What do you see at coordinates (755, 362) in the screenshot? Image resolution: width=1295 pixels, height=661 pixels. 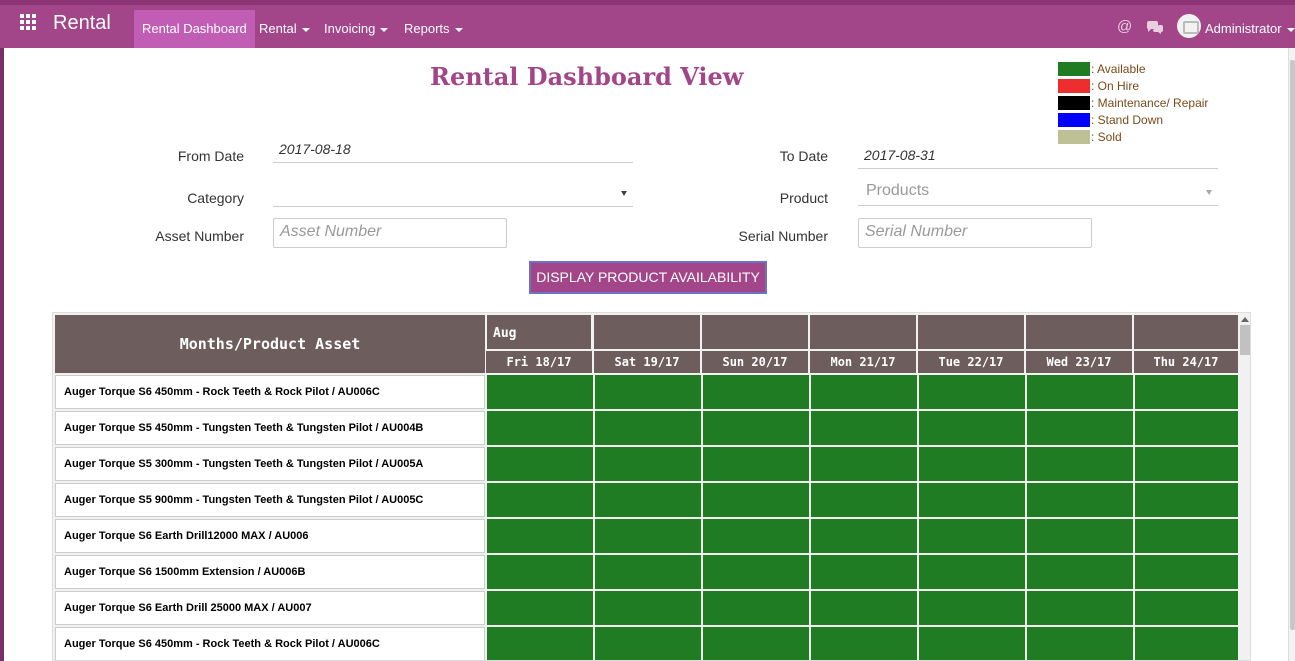 I see `day-header: Sun 20/17` at bounding box center [755, 362].